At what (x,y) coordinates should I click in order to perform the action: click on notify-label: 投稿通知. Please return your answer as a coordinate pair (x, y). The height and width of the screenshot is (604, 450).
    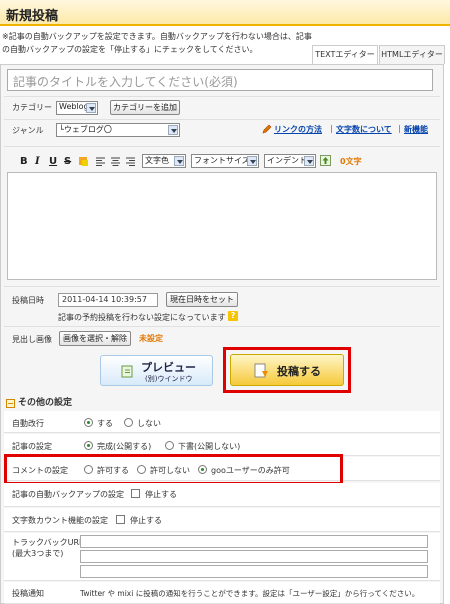
    Looking at the image, I should click on (28, 593).